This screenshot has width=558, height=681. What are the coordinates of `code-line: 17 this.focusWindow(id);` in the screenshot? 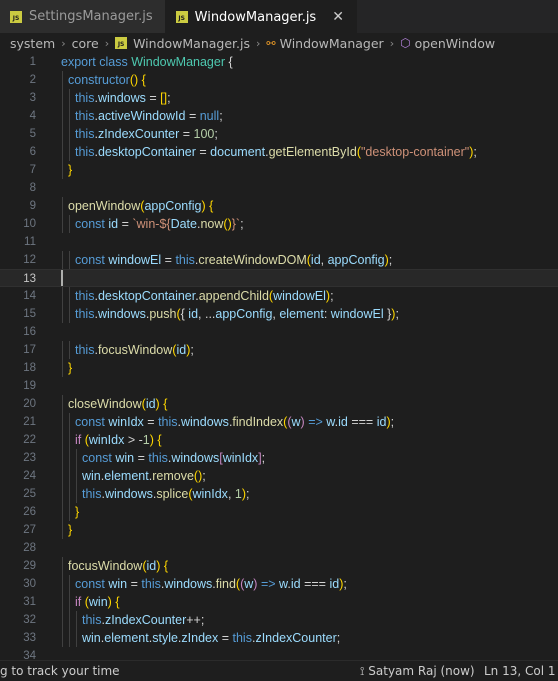 It's located at (279, 350).